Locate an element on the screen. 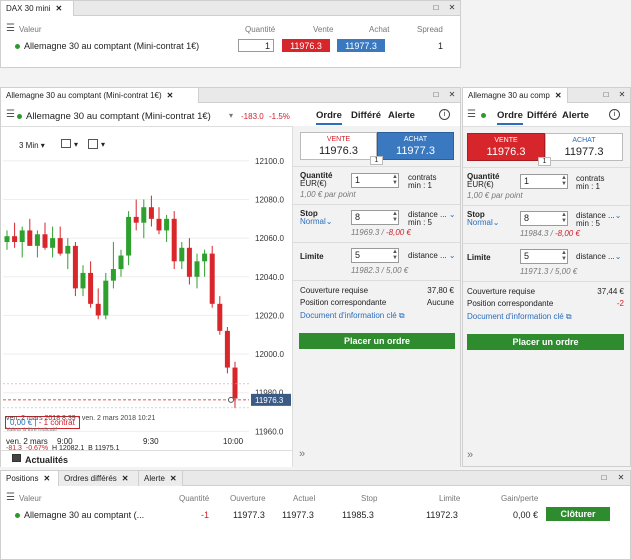  buy-price-button: 11977.3 is located at coordinates (361, 45).